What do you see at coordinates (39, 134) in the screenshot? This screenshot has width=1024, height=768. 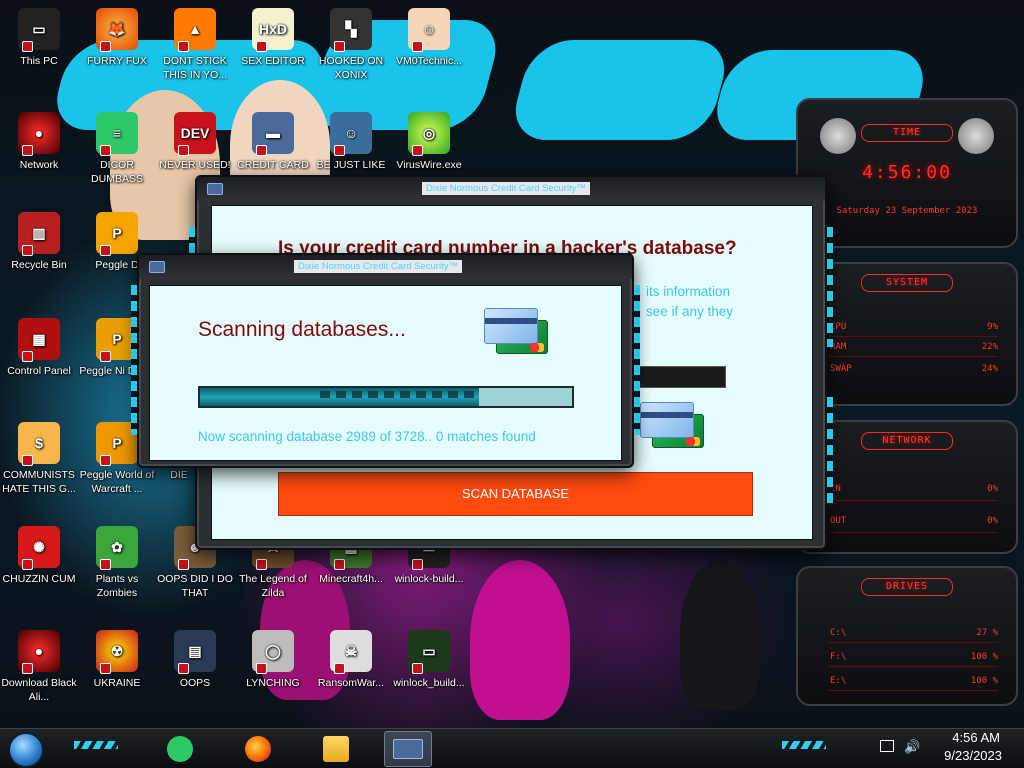 I see `network-icon: ●` at bounding box center [39, 134].